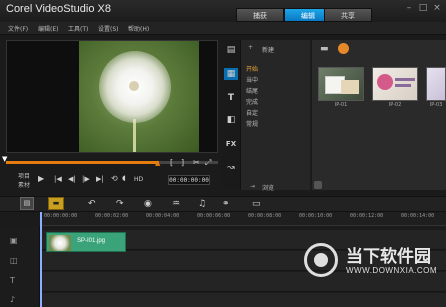 This screenshot has height=307, width=446. What do you see at coordinates (4, 159) in the screenshot?
I see `scrub-start-handle: ▼` at bounding box center [4, 159].